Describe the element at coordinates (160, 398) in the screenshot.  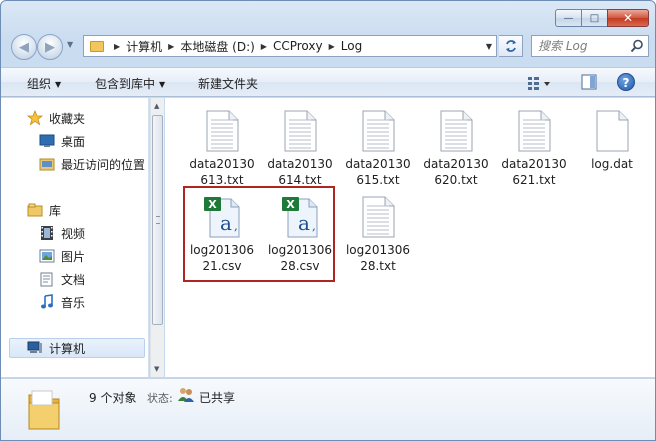
I see `state-label: 状态:` at that location.